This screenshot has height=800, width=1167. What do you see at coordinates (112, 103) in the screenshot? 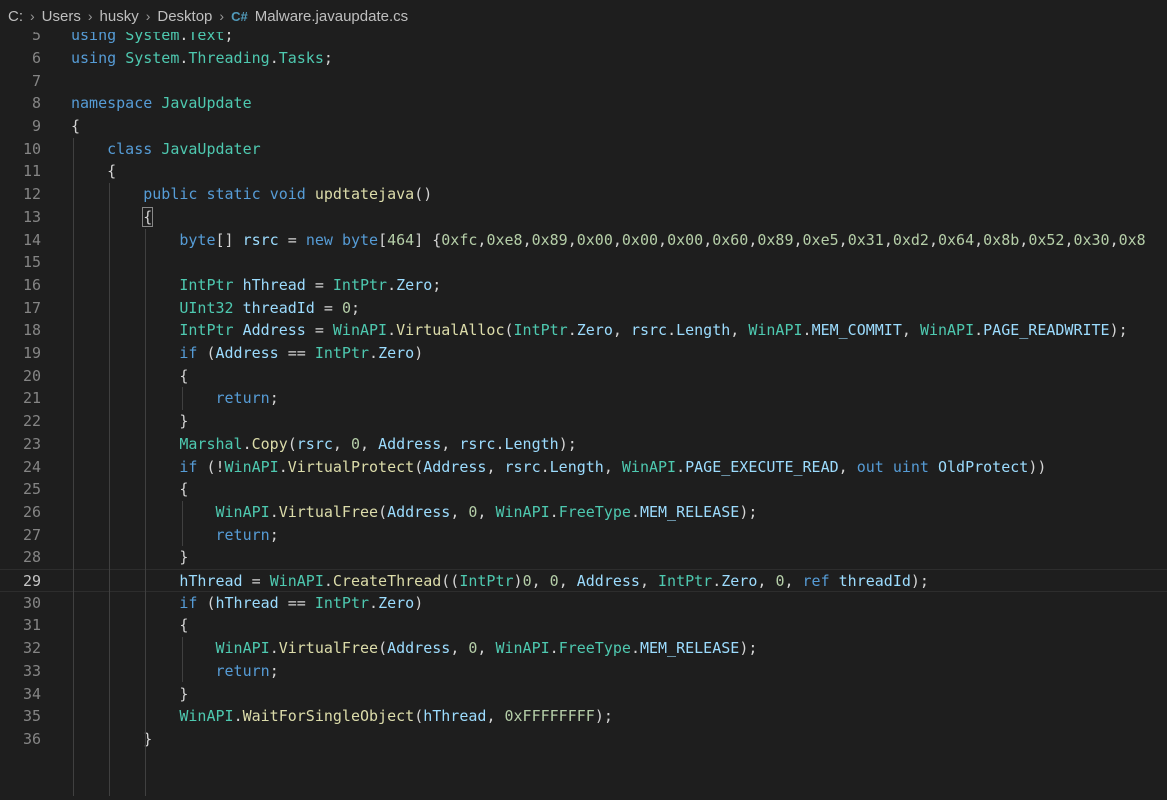
I see `code-token: namespace` at bounding box center [112, 103].